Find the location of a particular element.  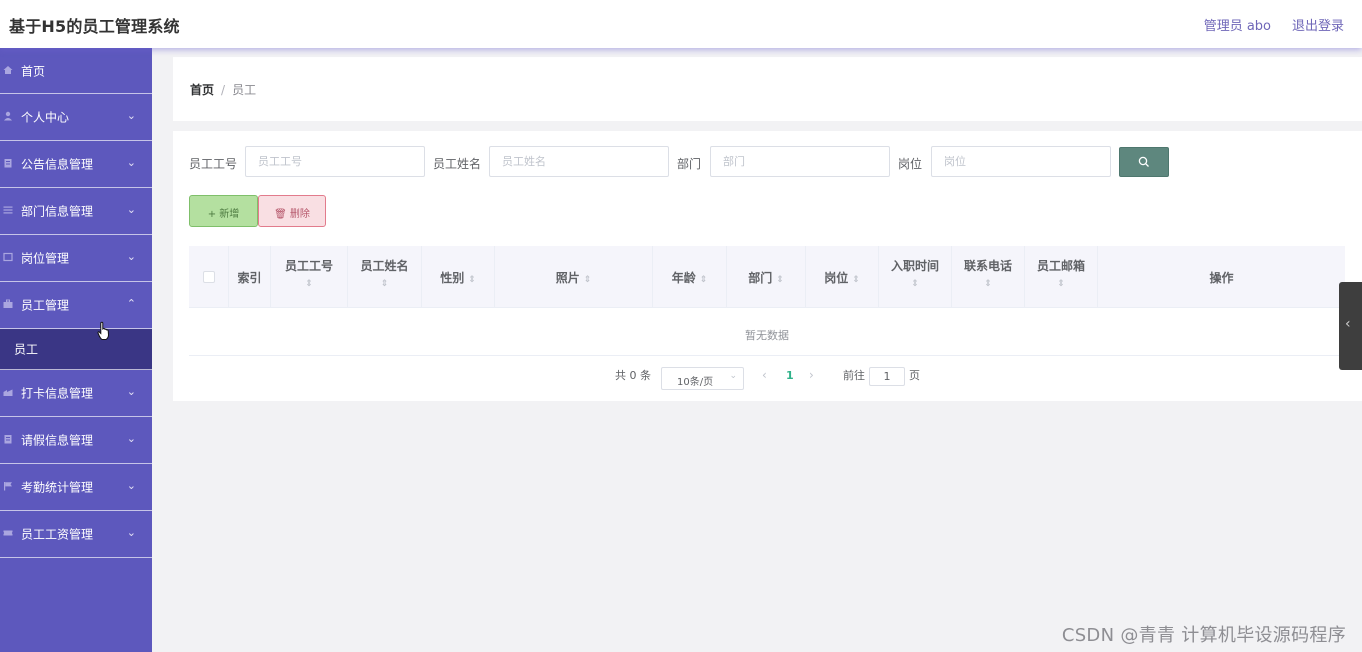

sidebar-item-staff: 员工管理 ⌃ is located at coordinates (76, 305).